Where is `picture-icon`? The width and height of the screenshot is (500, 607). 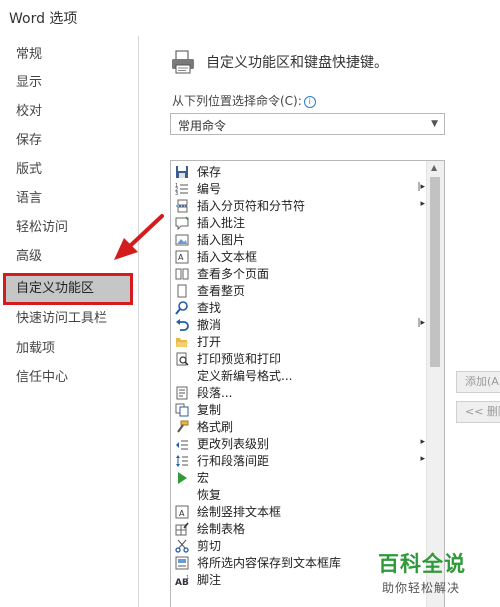
picture-icon is located at coordinates (182, 240).